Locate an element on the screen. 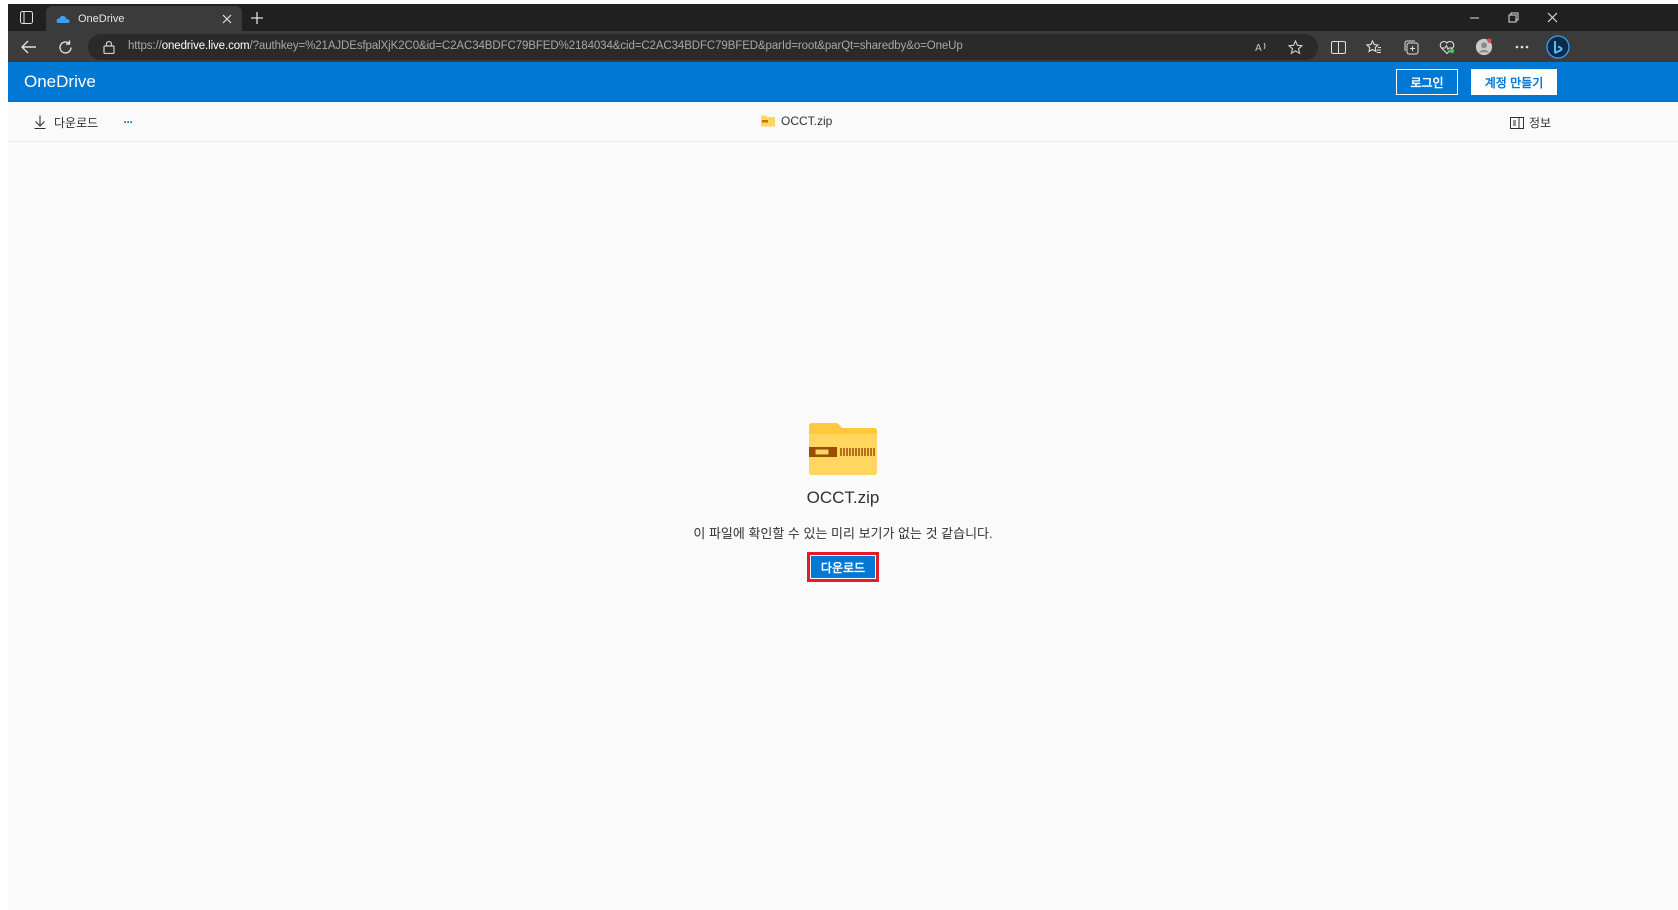  back-arrow-icon is located at coordinates (29, 47).